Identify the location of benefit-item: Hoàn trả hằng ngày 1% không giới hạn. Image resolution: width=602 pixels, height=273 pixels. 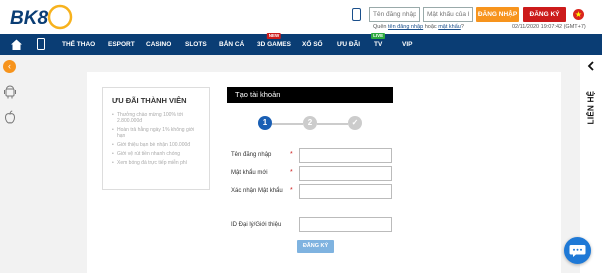
(156, 133).